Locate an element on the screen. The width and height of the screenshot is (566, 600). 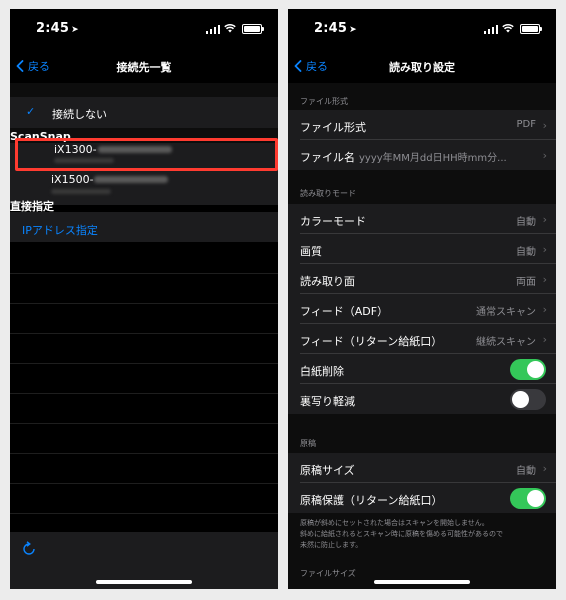
bleed-through-reduction-toggle is located at coordinates (528, 399).